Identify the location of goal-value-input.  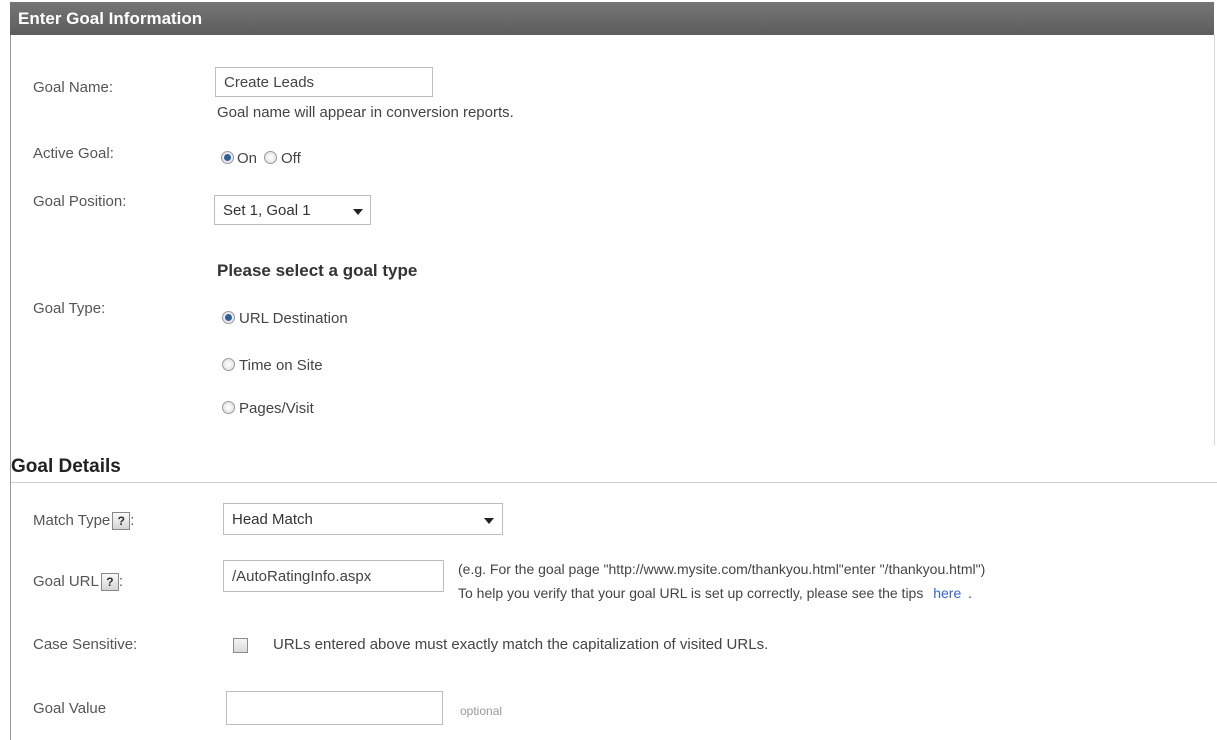
(334, 708).